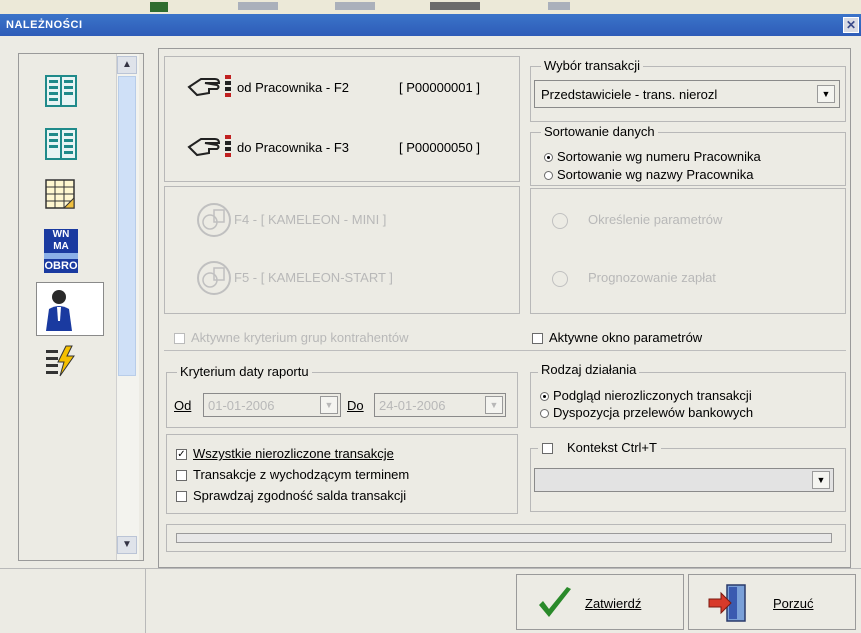 This screenshot has width=861, height=633. Describe the element at coordinates (655, 174) in the screenshot. I see `sort-by-name-label: Sortowanie wg nazwy Pracownika` at that location.